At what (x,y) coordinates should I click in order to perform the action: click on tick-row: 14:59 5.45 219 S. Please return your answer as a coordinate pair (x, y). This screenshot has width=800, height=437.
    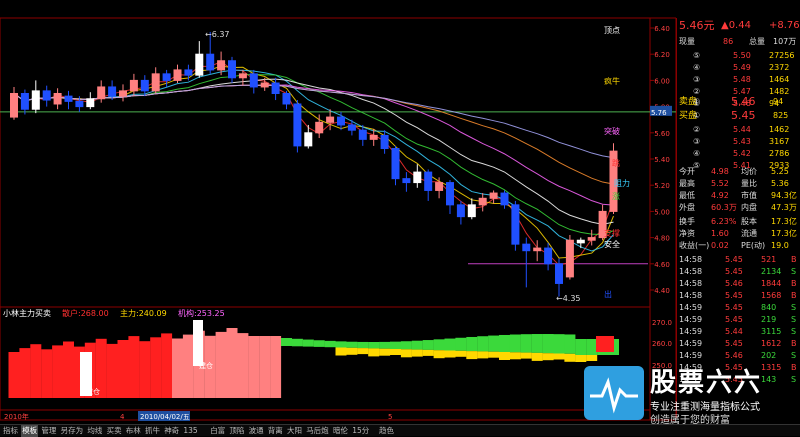
    Looking at the image, I should click on (738, 319).